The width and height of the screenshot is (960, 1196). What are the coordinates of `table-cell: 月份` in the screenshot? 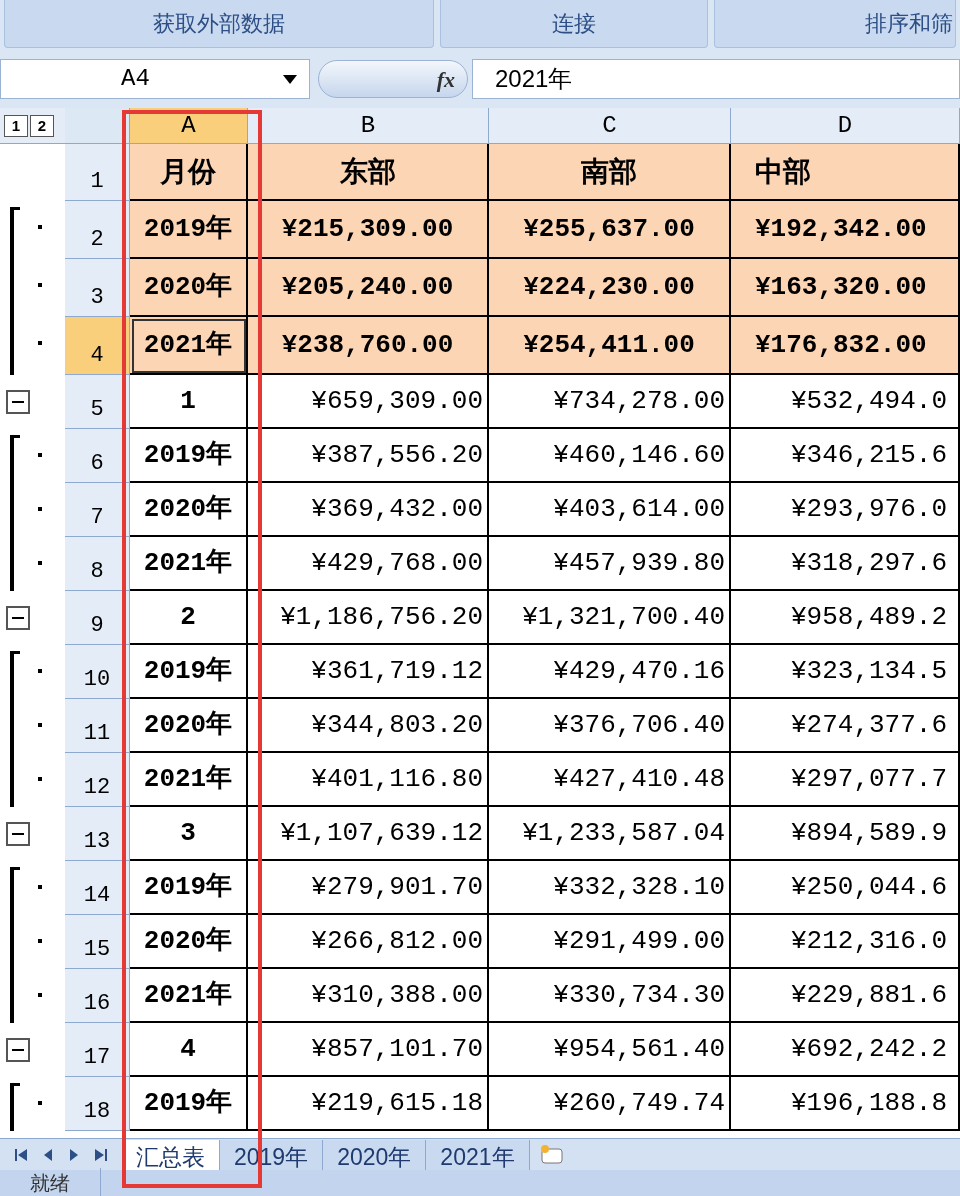 It's located at (189, 172).